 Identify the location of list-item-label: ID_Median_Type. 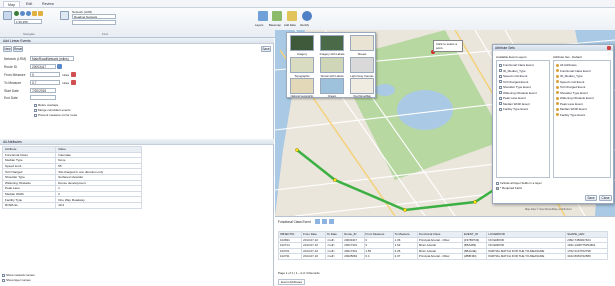
(571, 76).